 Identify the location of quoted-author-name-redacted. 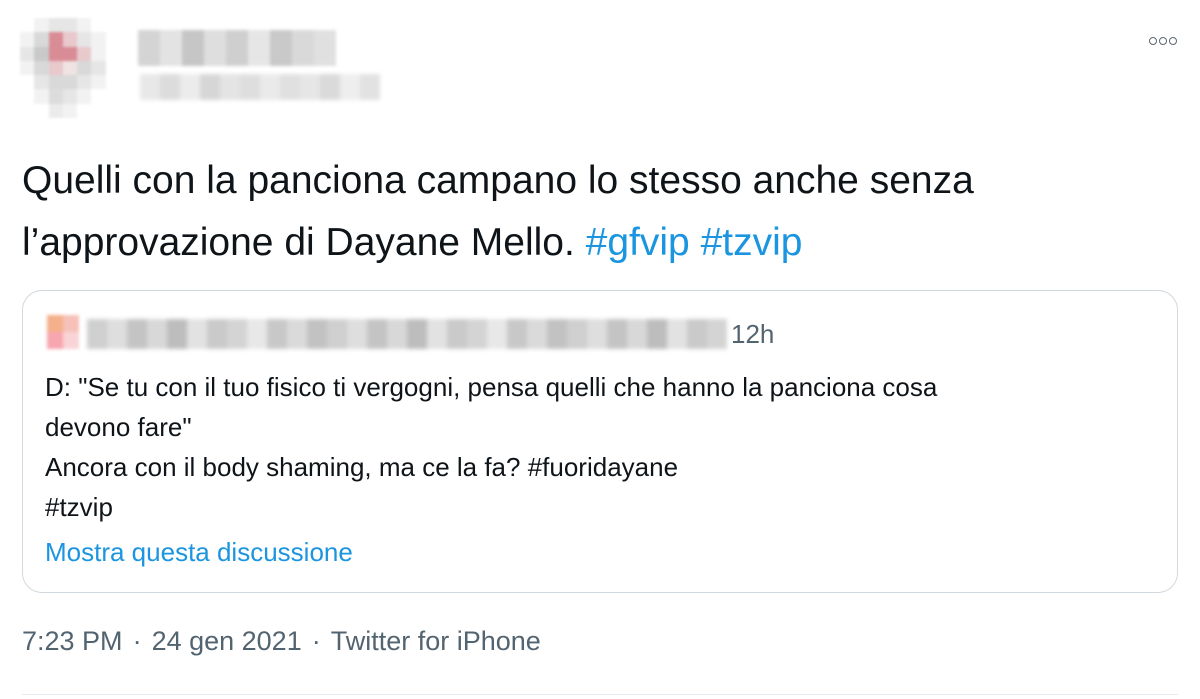
(407, 334).